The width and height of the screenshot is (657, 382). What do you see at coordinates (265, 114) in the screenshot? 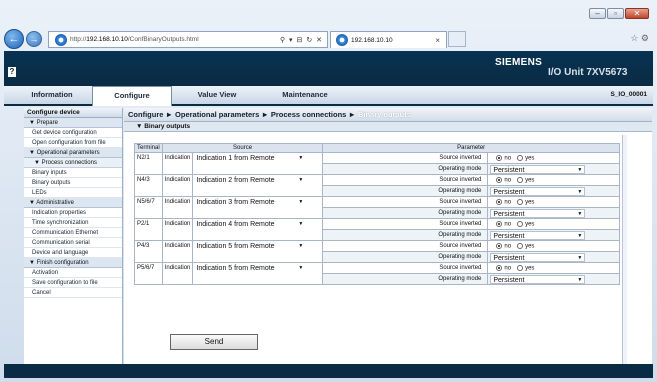
I see `crumb-sep: ►` at bounding box center [265, 114].